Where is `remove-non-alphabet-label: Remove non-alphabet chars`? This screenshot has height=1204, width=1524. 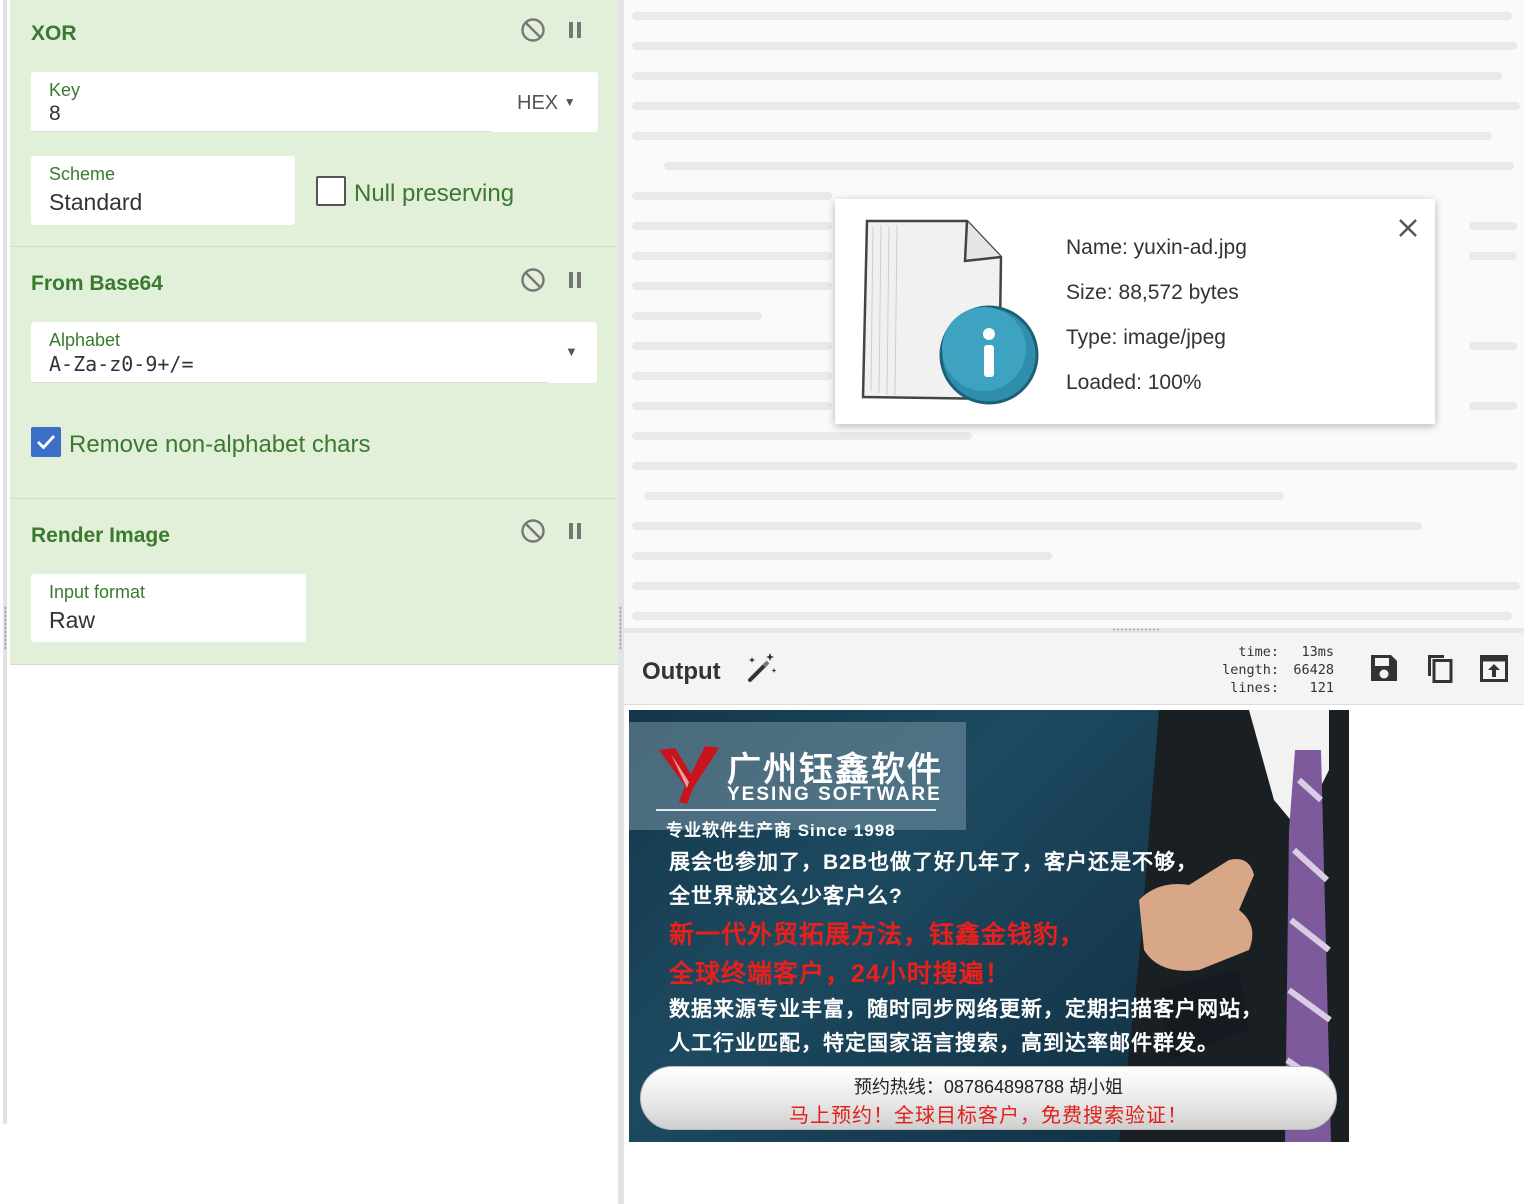
remove-non-alphabet-label: Remove non-alphabet chars is located at coordinates (220, 445).